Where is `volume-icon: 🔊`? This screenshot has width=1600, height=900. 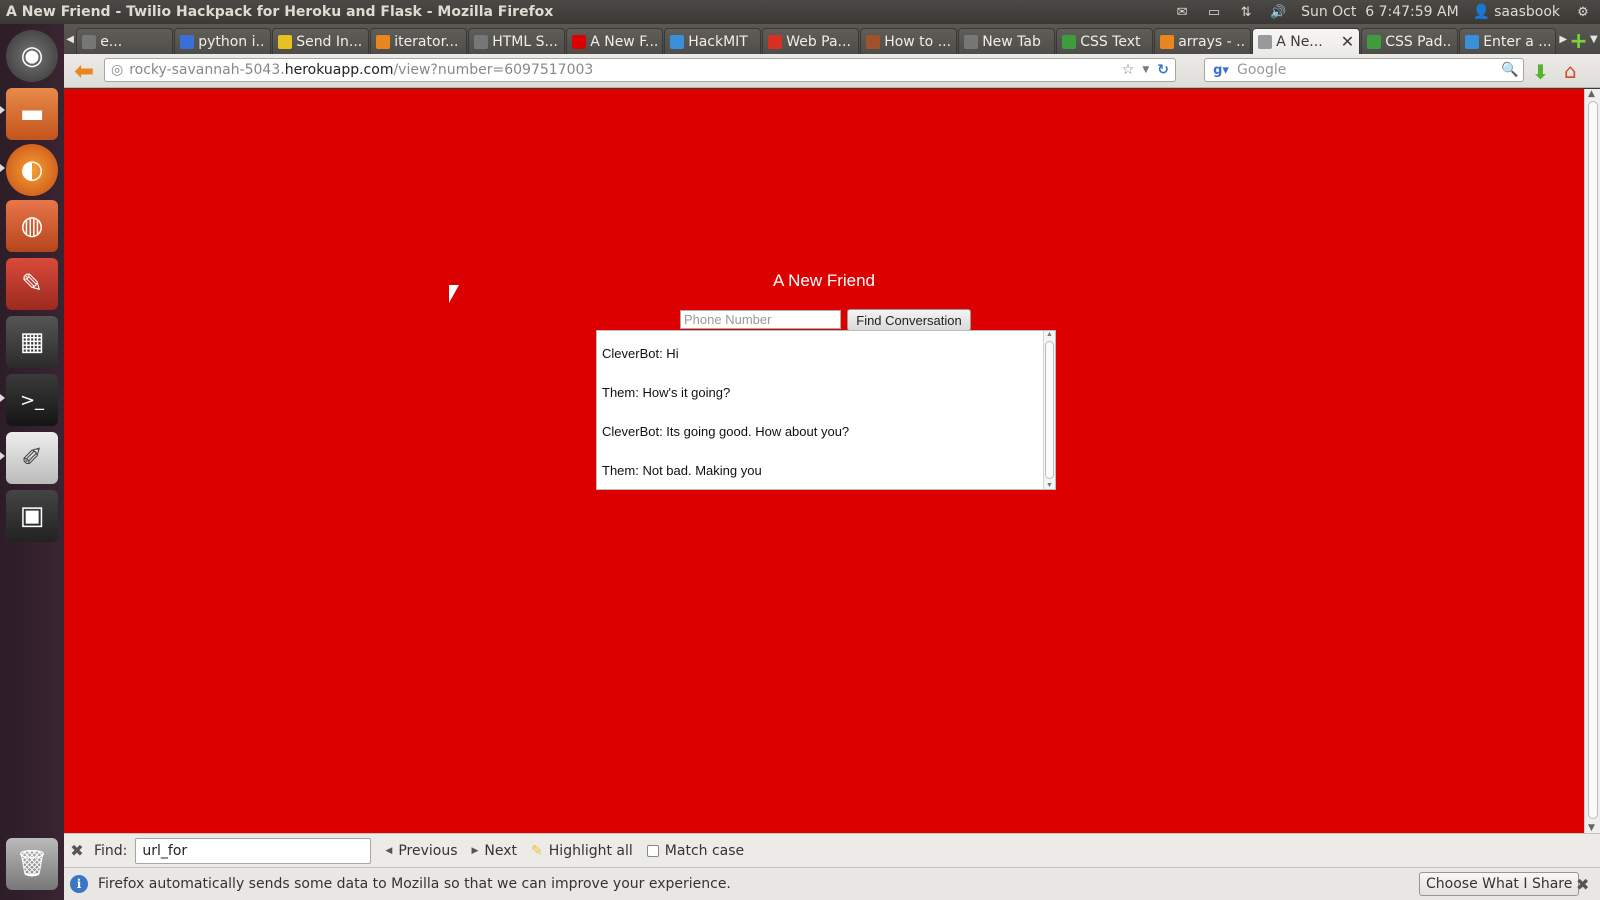
volume-icon: 🔊 is located at coordinates (1278, 12).